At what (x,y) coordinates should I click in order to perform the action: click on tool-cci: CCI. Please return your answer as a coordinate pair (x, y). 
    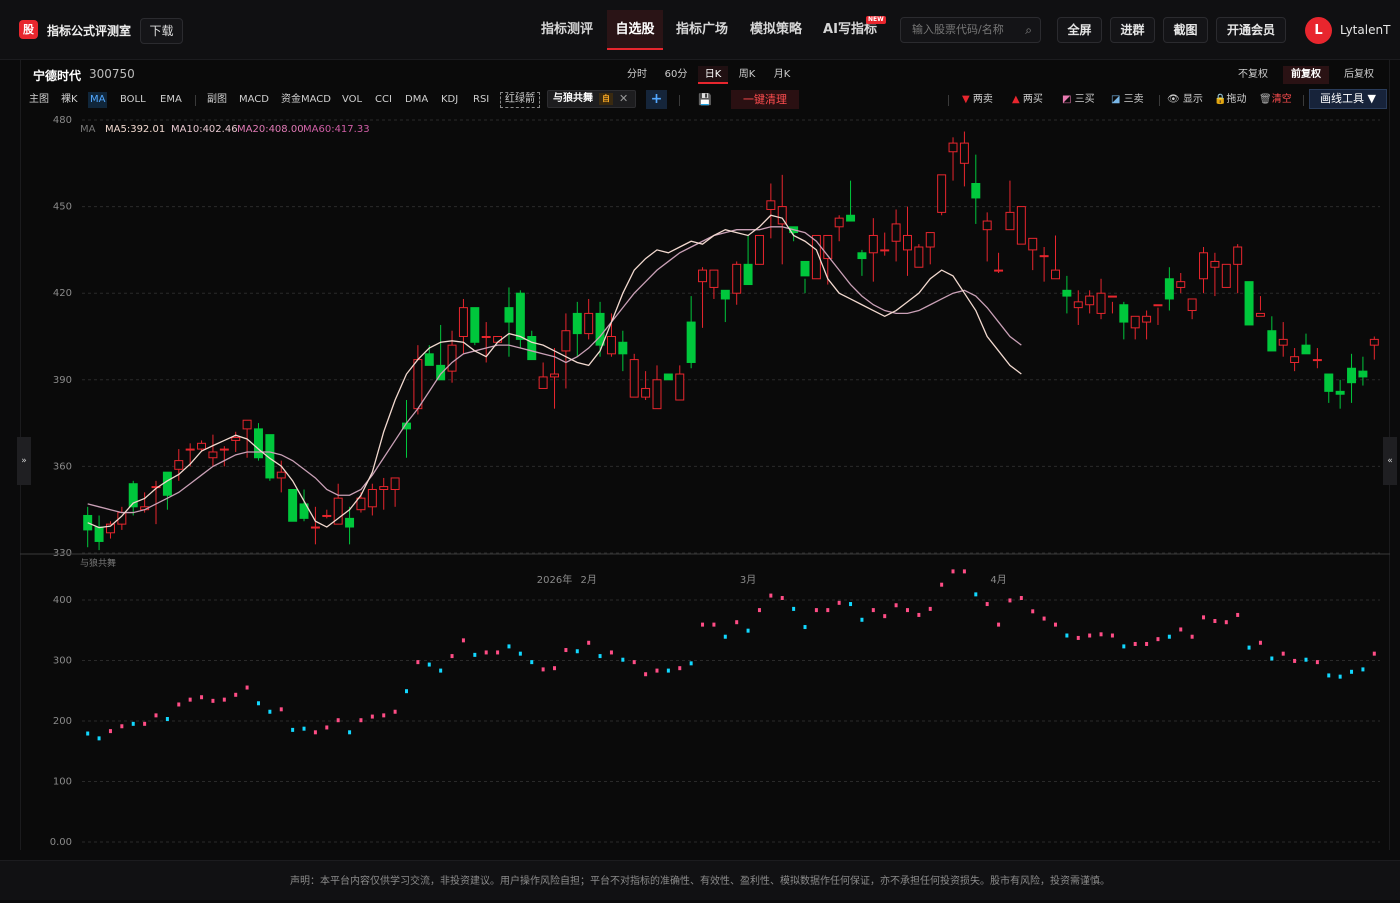
    Looking at the image, I should click on (383, 100).